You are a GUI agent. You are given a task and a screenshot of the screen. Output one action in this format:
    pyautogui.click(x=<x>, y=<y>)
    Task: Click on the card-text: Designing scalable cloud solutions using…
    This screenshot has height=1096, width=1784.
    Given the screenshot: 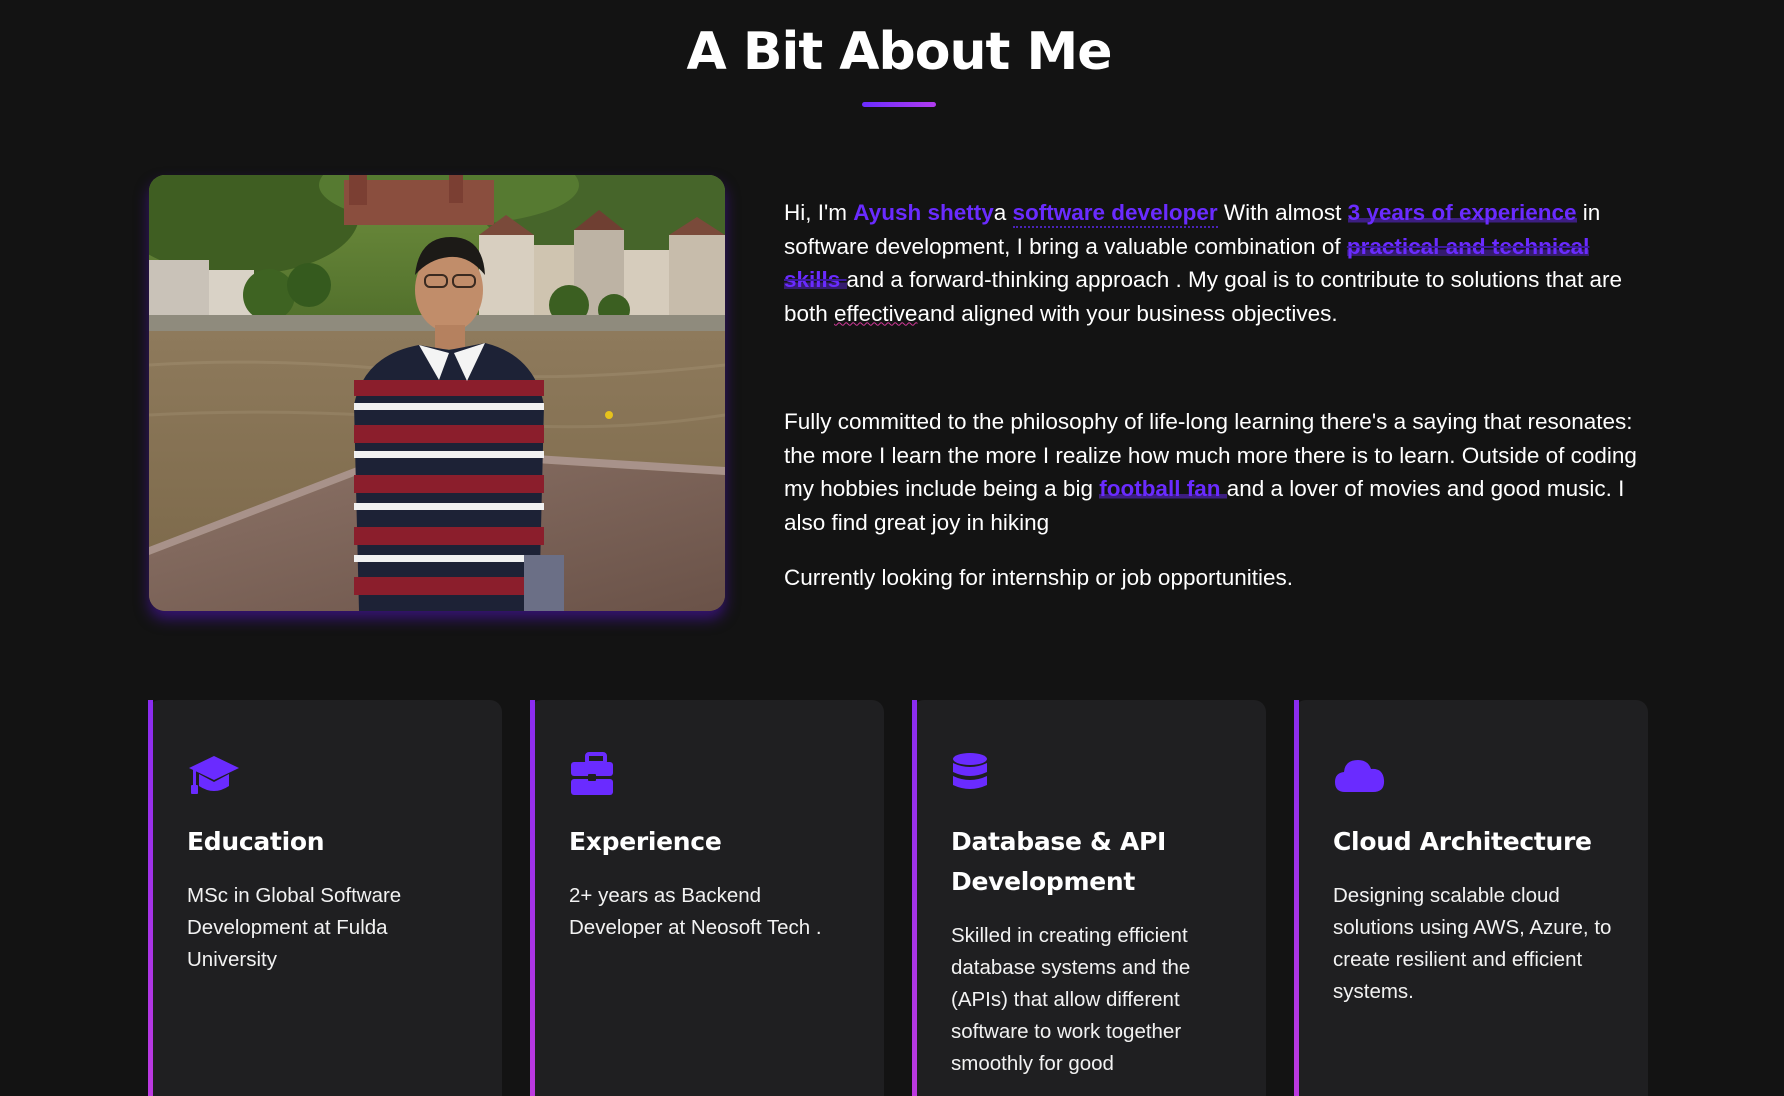 What is the action you would take?
    pyautogui.click(x=1472, y=943)
    